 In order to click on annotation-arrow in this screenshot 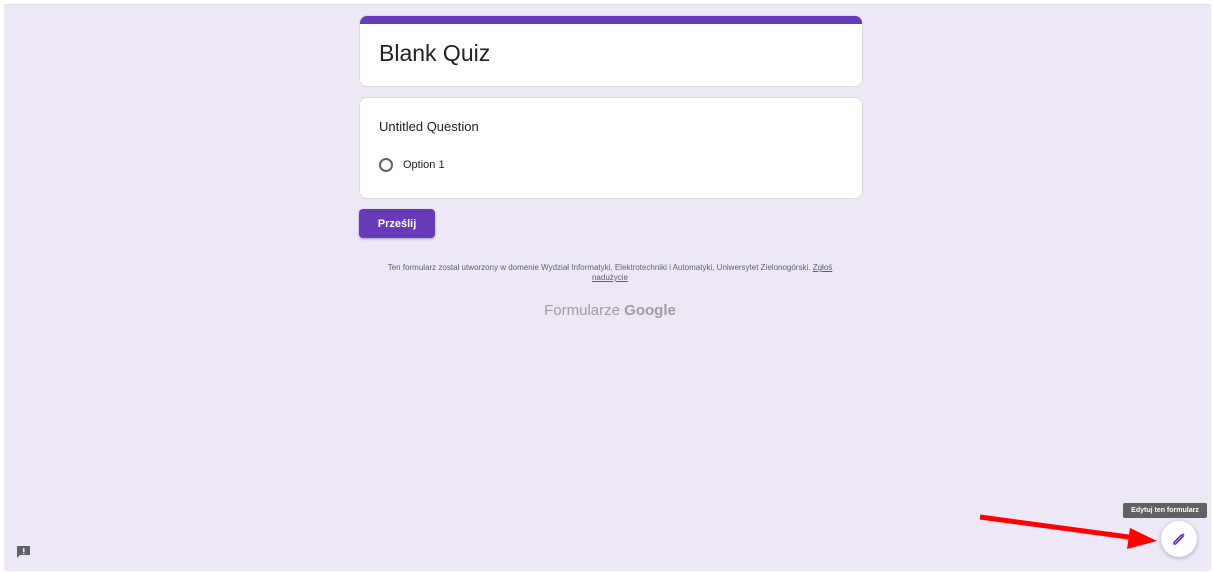, I will do `click(1068, 531)`.